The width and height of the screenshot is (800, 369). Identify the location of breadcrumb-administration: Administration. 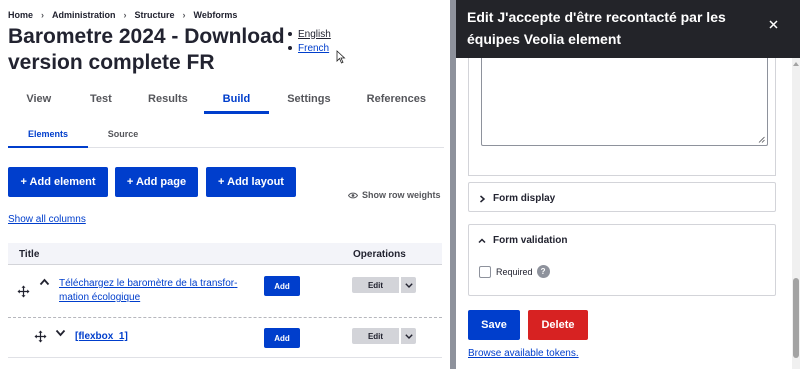
(84, 15).